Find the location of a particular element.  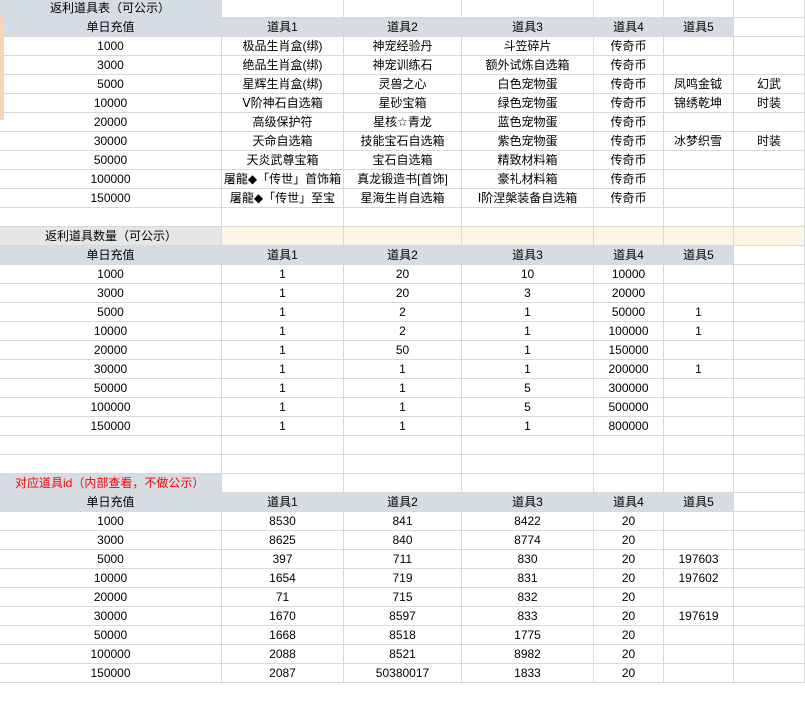

table-cell: 极品生肖盒(绑) is located at coordinates (283, 46).